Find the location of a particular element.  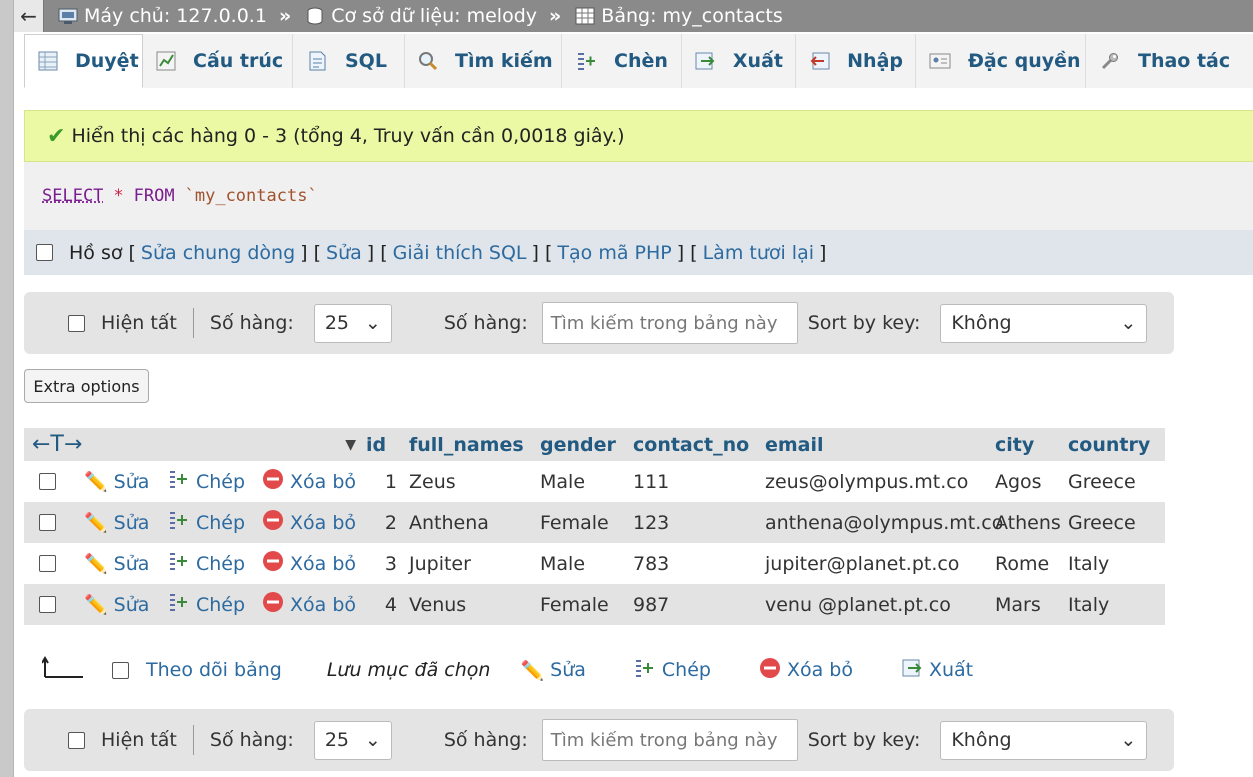

breadcrumb-database: Cơ sở dữ liệu: melody is located at coordinates (421, 16).